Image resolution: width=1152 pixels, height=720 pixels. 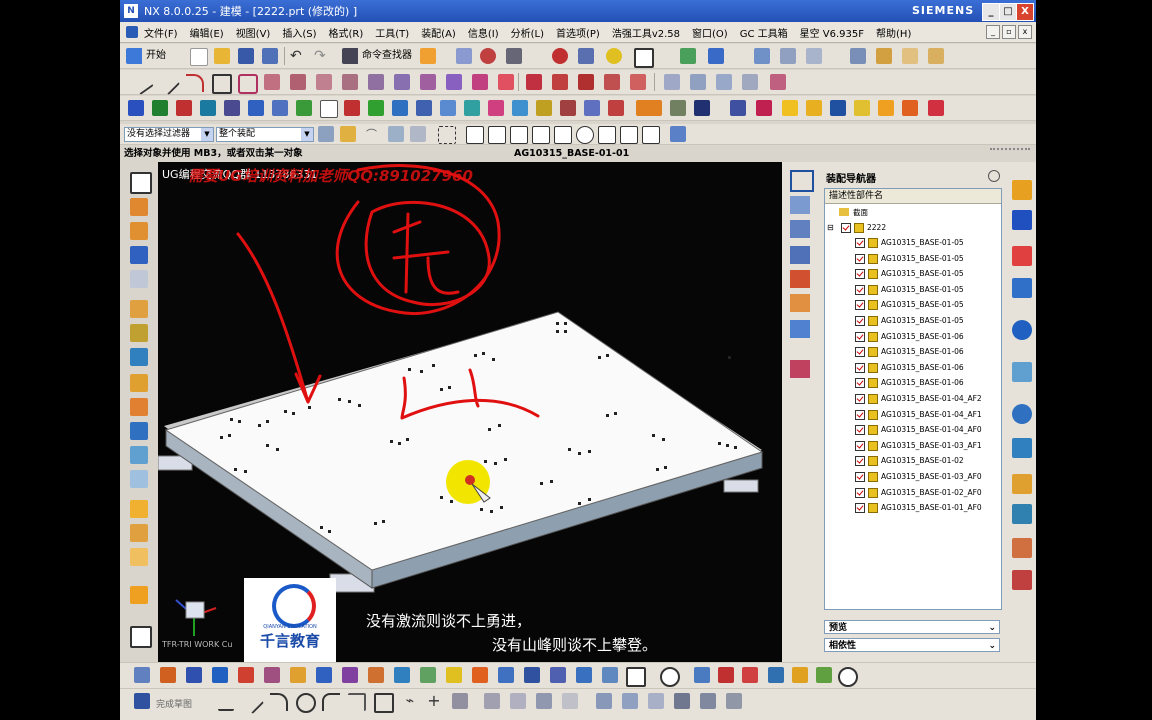 What do you see at coordinates (800, 229) in the screenshot?
I see `zoom-icon` at bounding box center [800, 229].